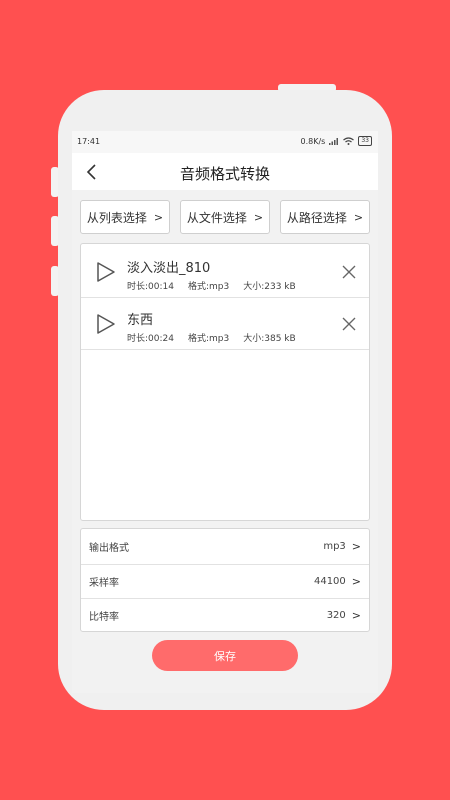 The width and height of the screenshot is (450, 800). I want to click on file-size: 大小:233 kB, so click(269, 287).